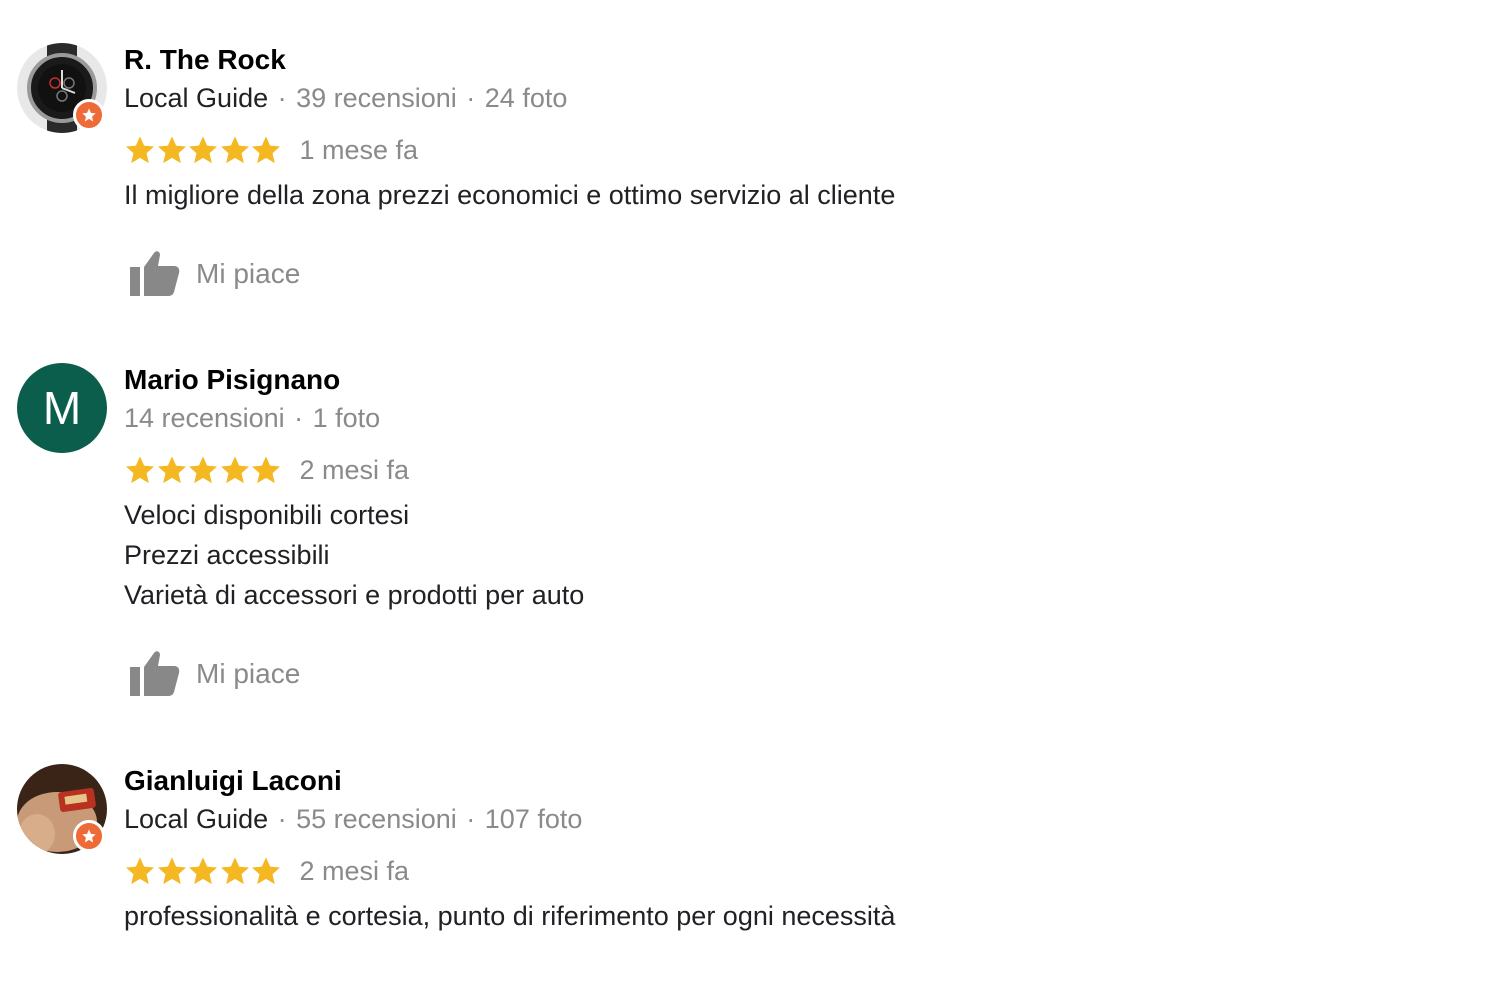 This screenshot has height=984, width=1508. Describe the element at coordinates (509, 781) in the screenshot. I see `reviewer-name: Gianluigi Laconi` at that location.